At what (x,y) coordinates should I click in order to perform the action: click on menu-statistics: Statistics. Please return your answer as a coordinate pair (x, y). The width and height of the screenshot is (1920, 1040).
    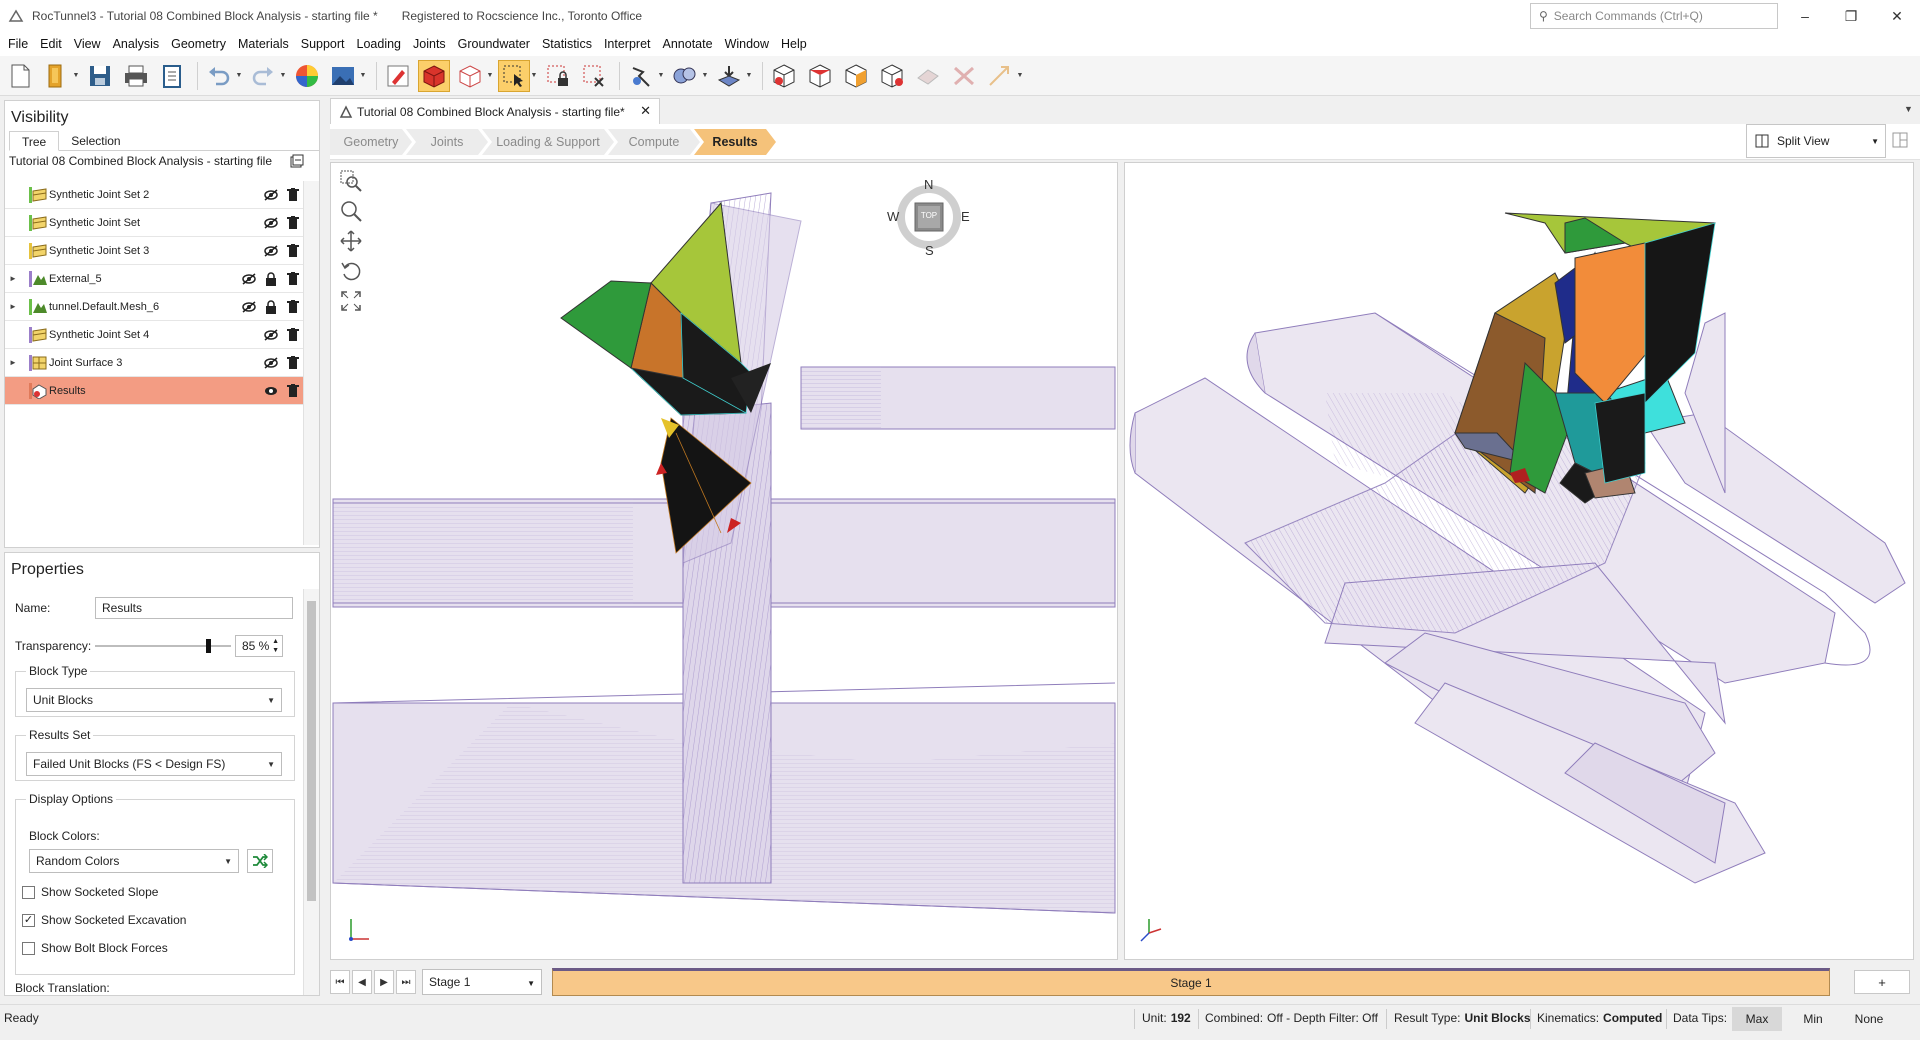
    Looking at the image, I should click on (567, 44).